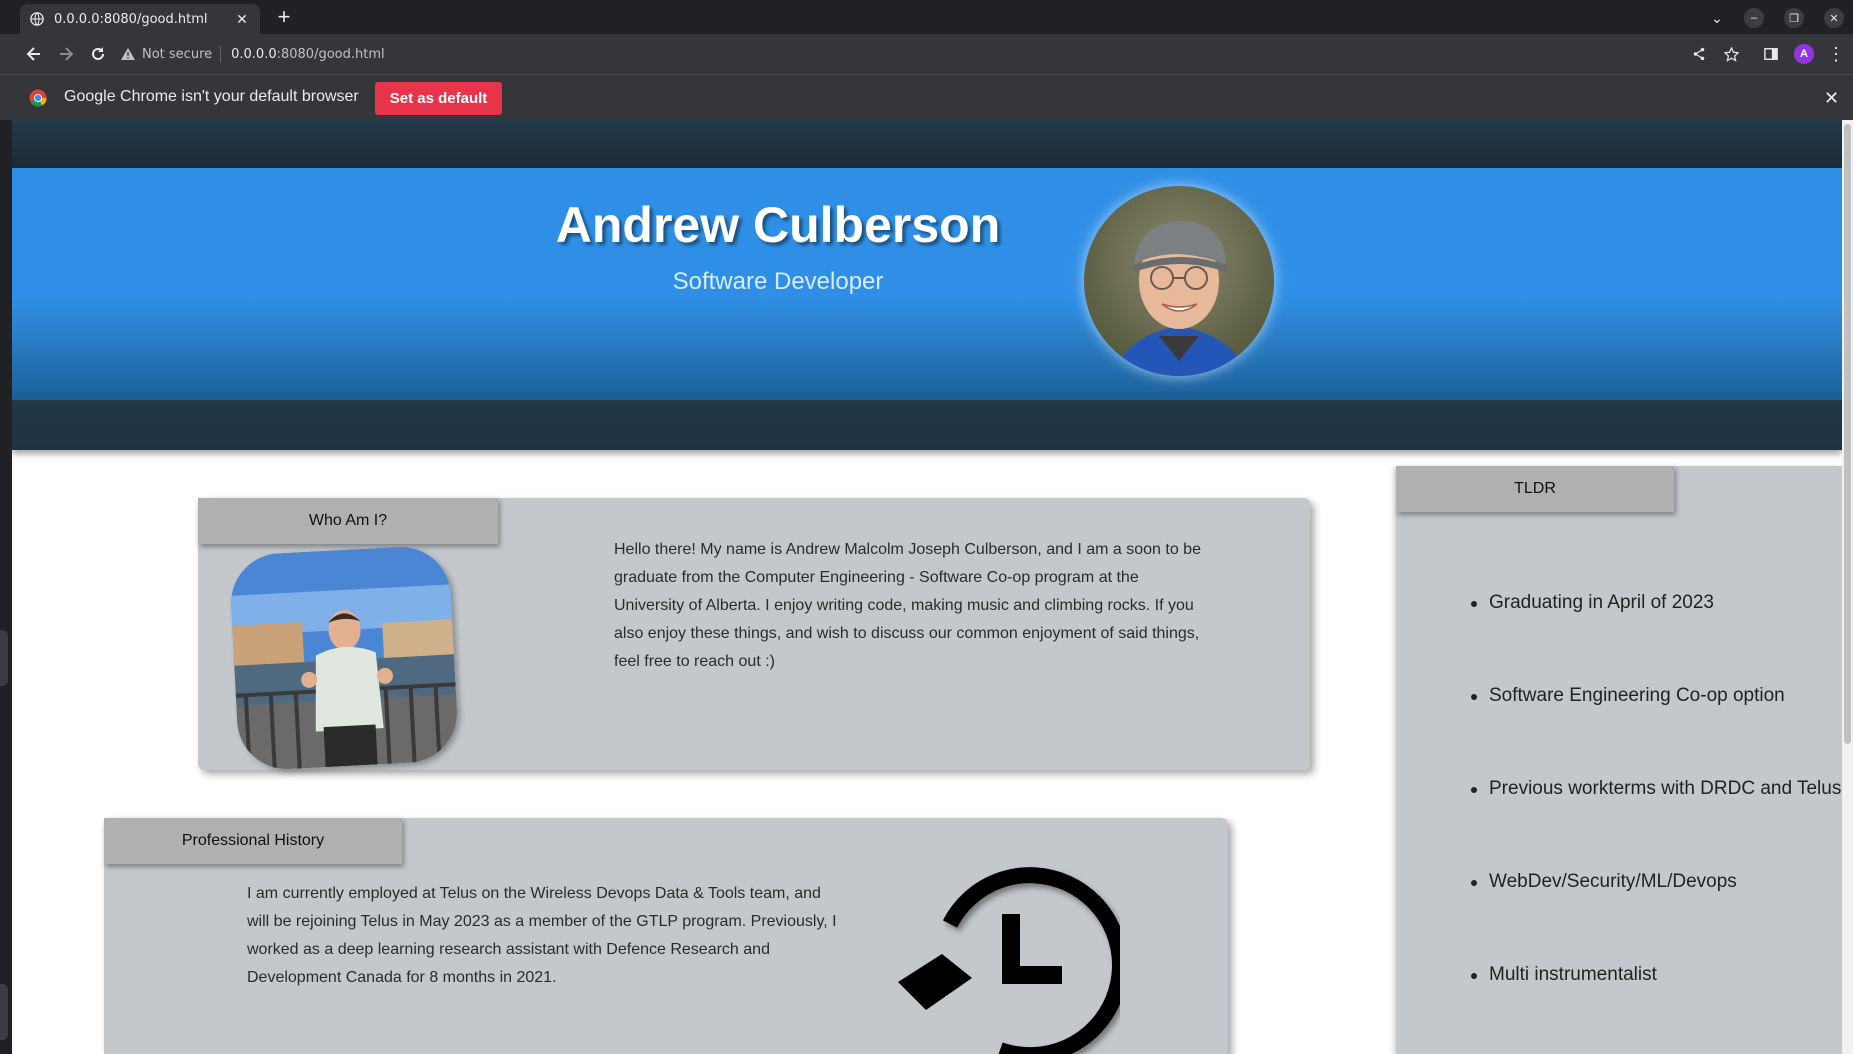  I want to click on new-tab-button: +, so click(284, 18).